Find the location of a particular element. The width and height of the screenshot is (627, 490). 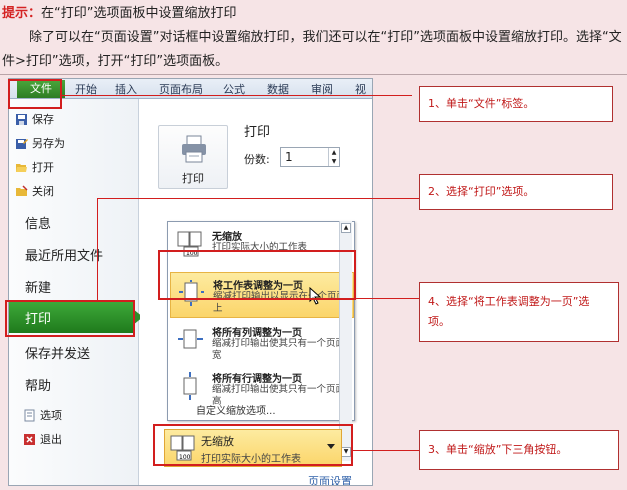

sidebar-item-open: 打开 is located at coordinates (34, 167).